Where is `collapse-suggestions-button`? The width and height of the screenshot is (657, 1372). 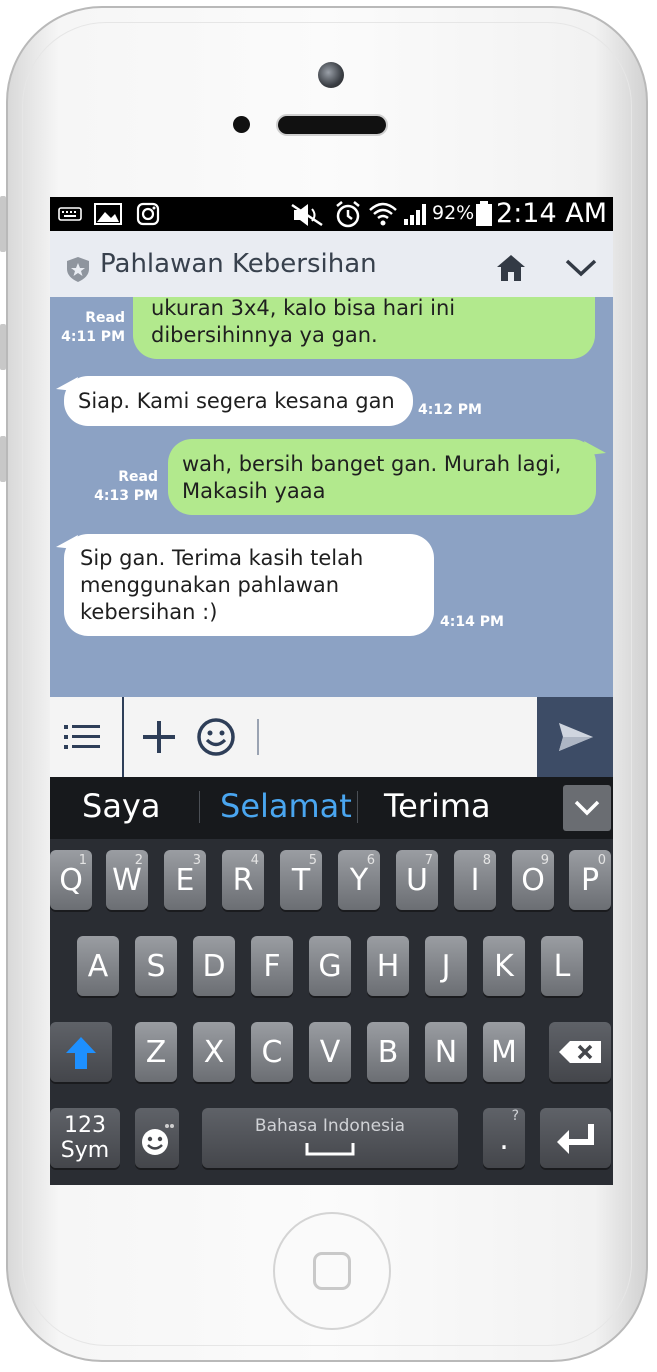
collapse-suggestions-button is located at coordinates (587, 808).